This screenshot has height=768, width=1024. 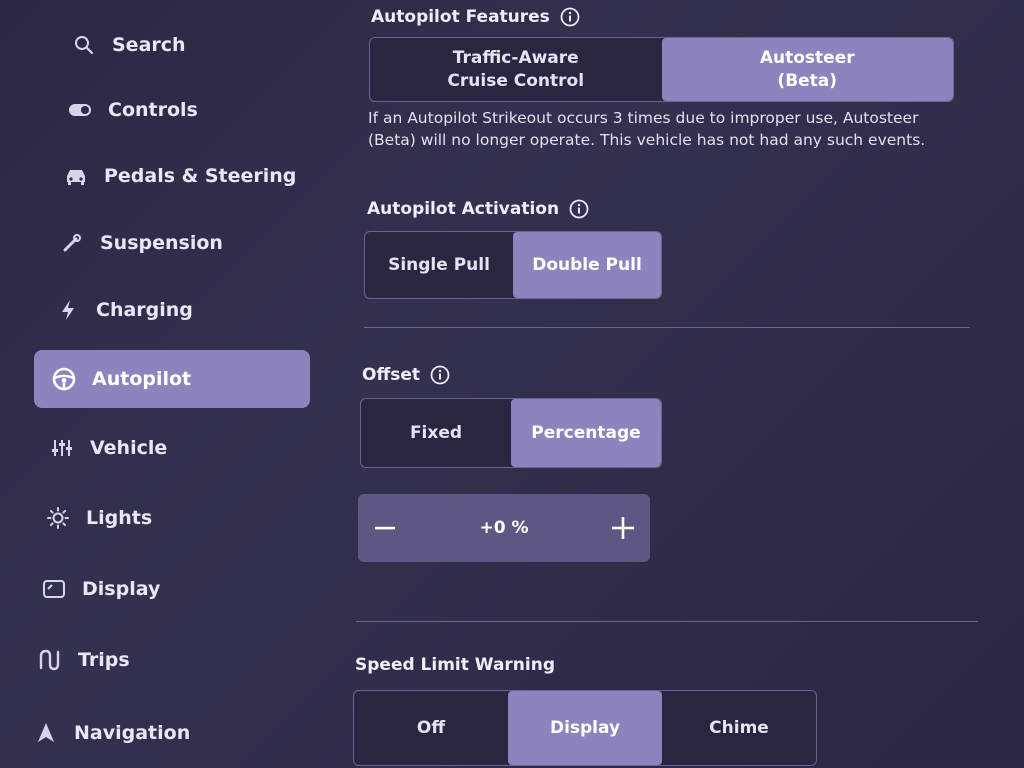 What do you see at coordinates (84, 45) in the screenshot?
I see `search-icon` at bounding box center [84, 45].